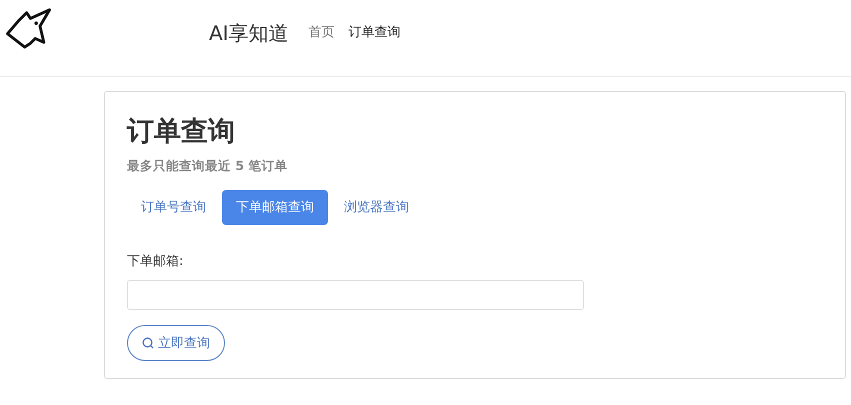 Image resolution: width=851 pixels, height=405 pixels. What do you see at coordinates (29, 28) in the screenshot?
I see `unicorn-logo-icon` at bounding box center [29, 28].